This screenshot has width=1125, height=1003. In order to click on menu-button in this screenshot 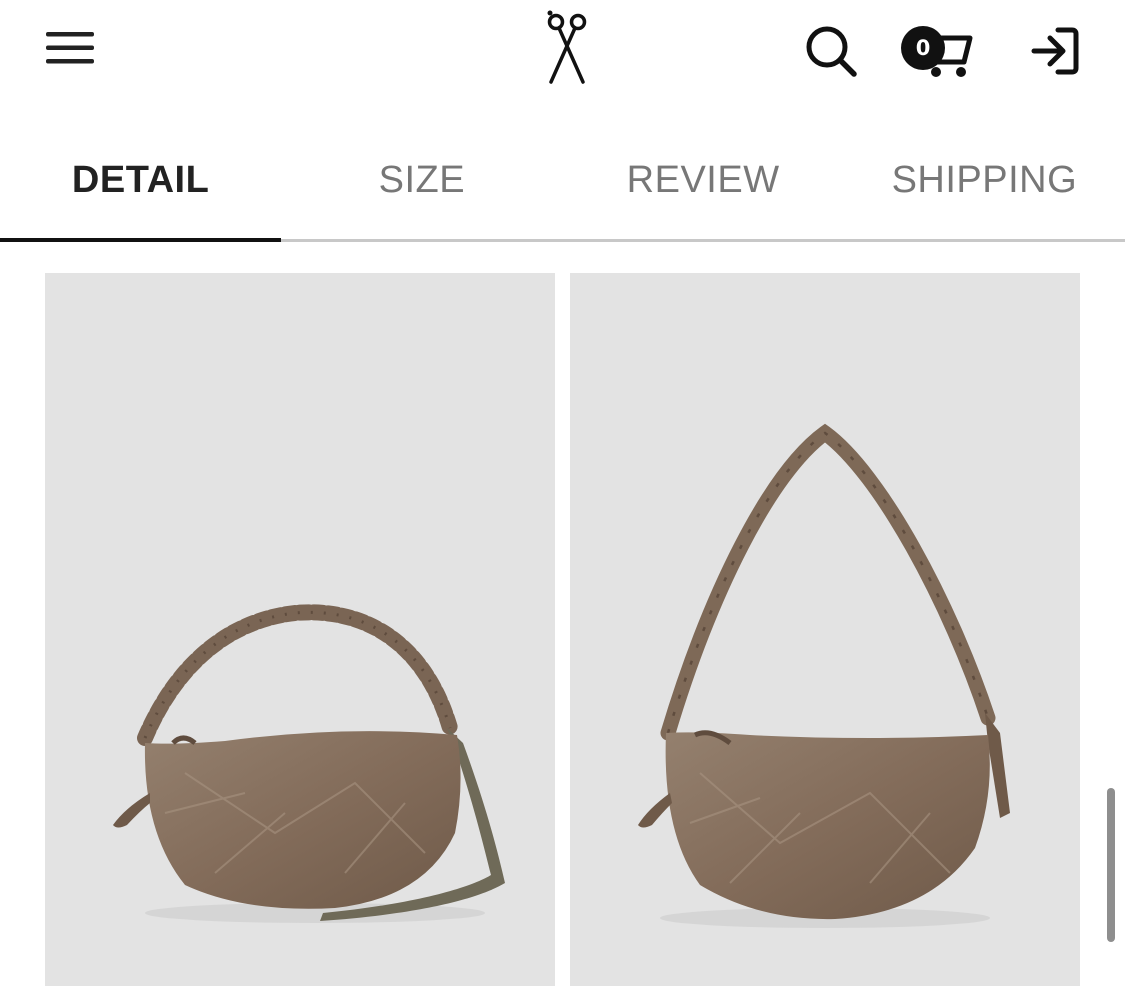, I will do `click(70, 48)`.